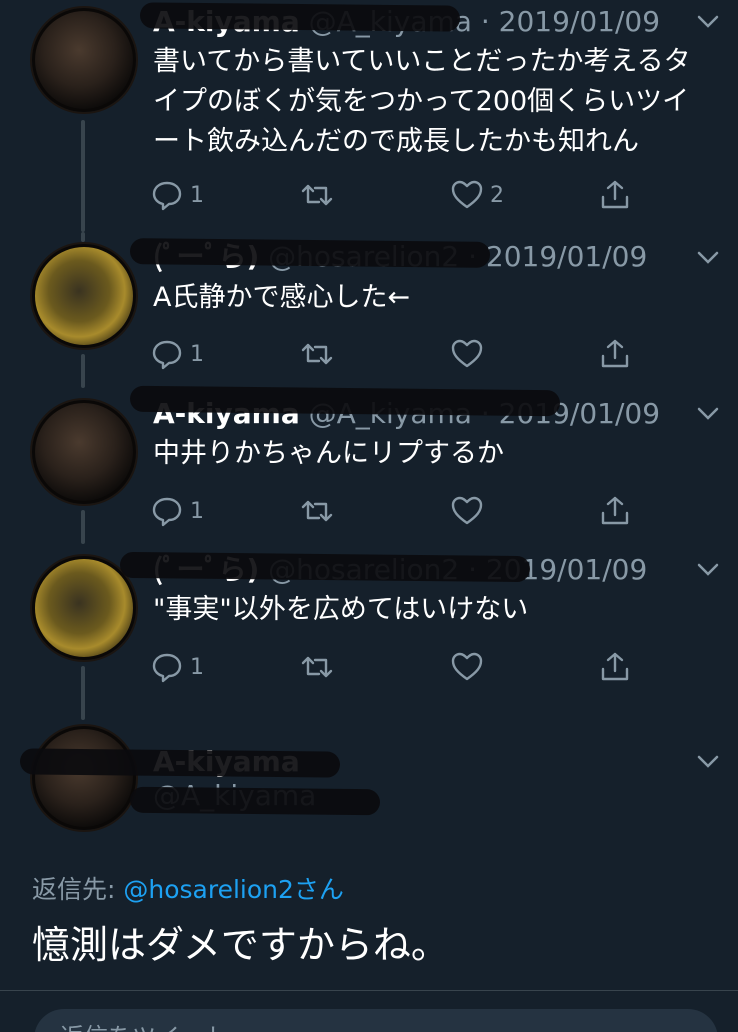 The height and width of the screenshot is (1032, 738). I want to click on reply-to-mention: @hosarelion2さん, so click(233, 889).